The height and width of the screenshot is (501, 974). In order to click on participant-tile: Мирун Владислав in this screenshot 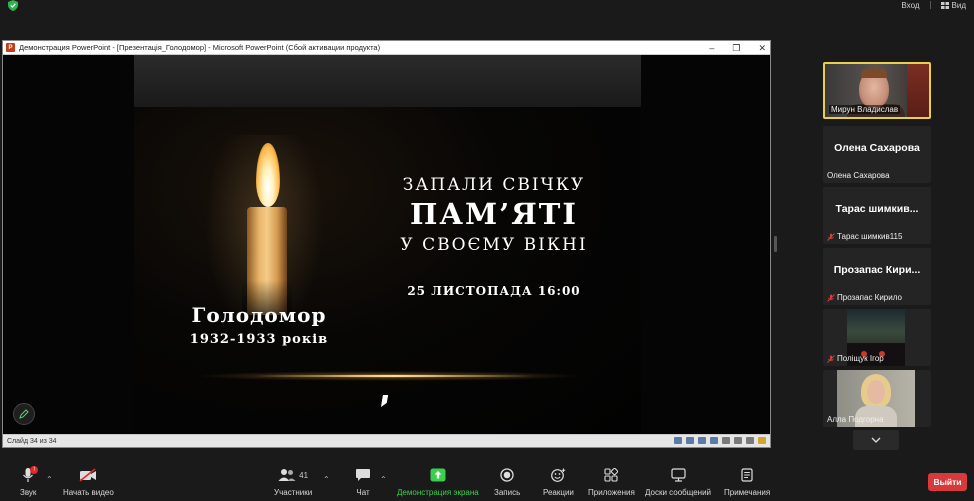, I will do `click(877, 90)`.